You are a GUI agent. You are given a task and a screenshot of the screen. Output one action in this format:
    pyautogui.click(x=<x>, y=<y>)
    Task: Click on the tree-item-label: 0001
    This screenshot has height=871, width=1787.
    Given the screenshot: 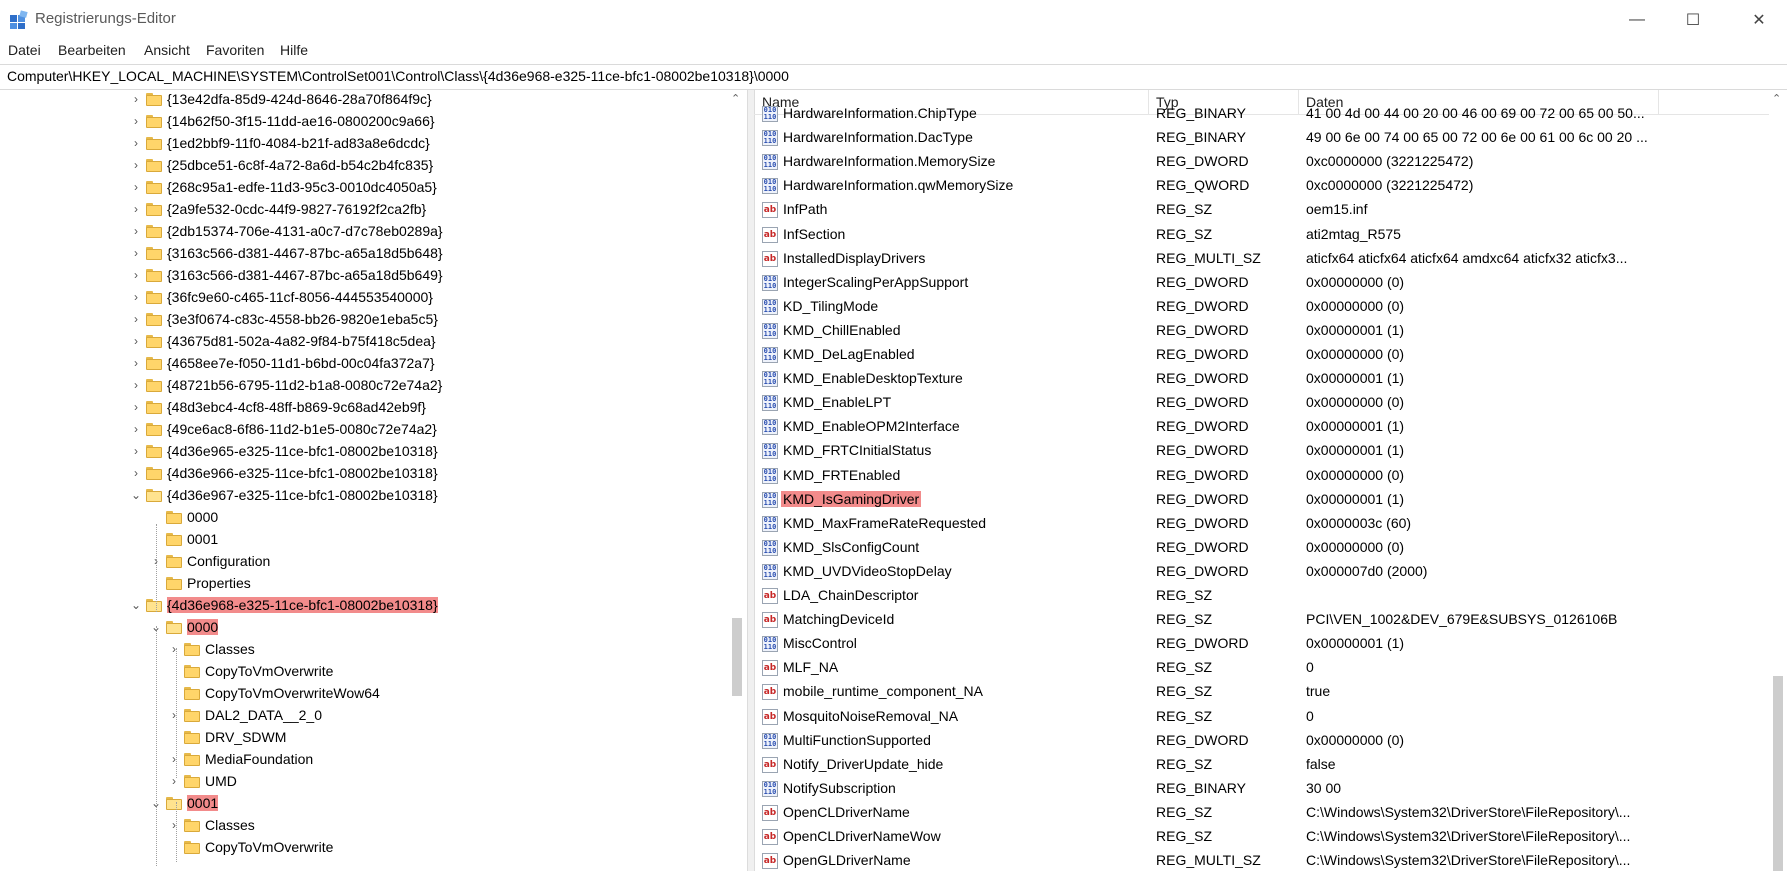 What is the action you would take?
    pyautogui.click(x=202, y=539)
    